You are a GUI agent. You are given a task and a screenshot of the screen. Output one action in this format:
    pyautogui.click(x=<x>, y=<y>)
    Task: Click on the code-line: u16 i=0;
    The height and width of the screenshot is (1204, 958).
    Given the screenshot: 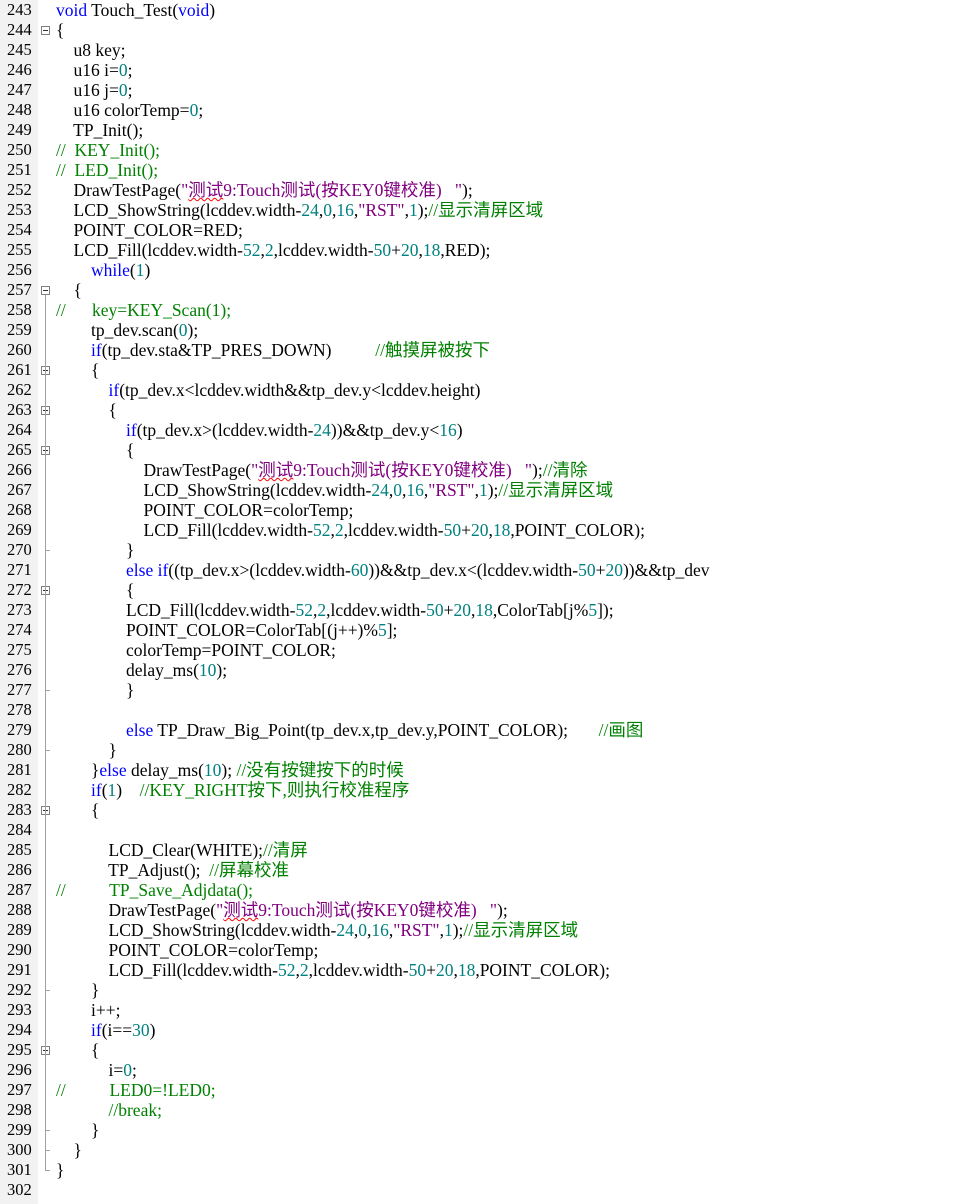 What is the action you would take?
    pyautogui.click(x=94, y=70)
    